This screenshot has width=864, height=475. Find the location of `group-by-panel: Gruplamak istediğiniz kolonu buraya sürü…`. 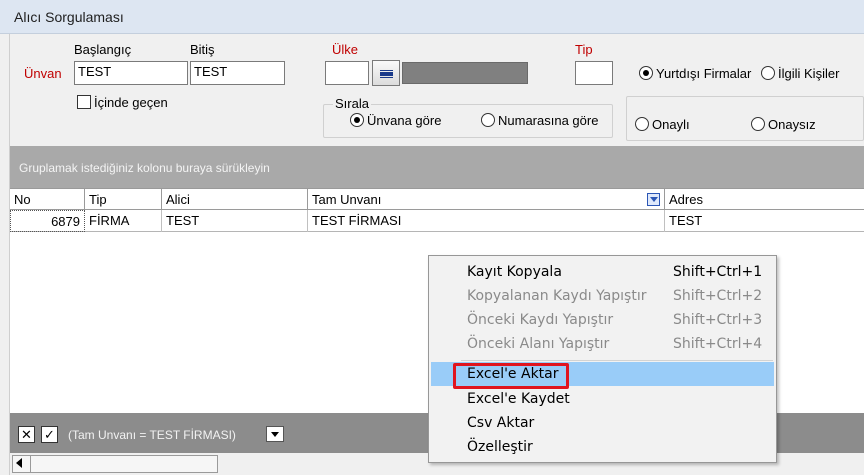

group-by-panel: Gruplamak istediğiniz kolonu buraya sürü… is located at coordinates (437, 167).